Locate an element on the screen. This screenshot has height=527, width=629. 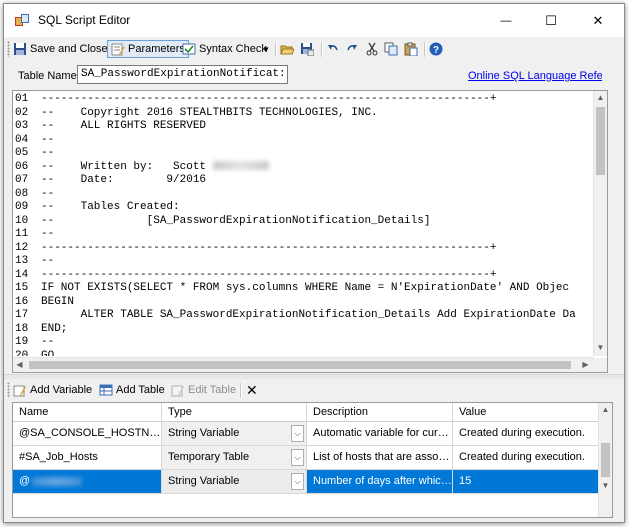
syntax-check-button: Syntax Check is located at coordinates (224, 49).